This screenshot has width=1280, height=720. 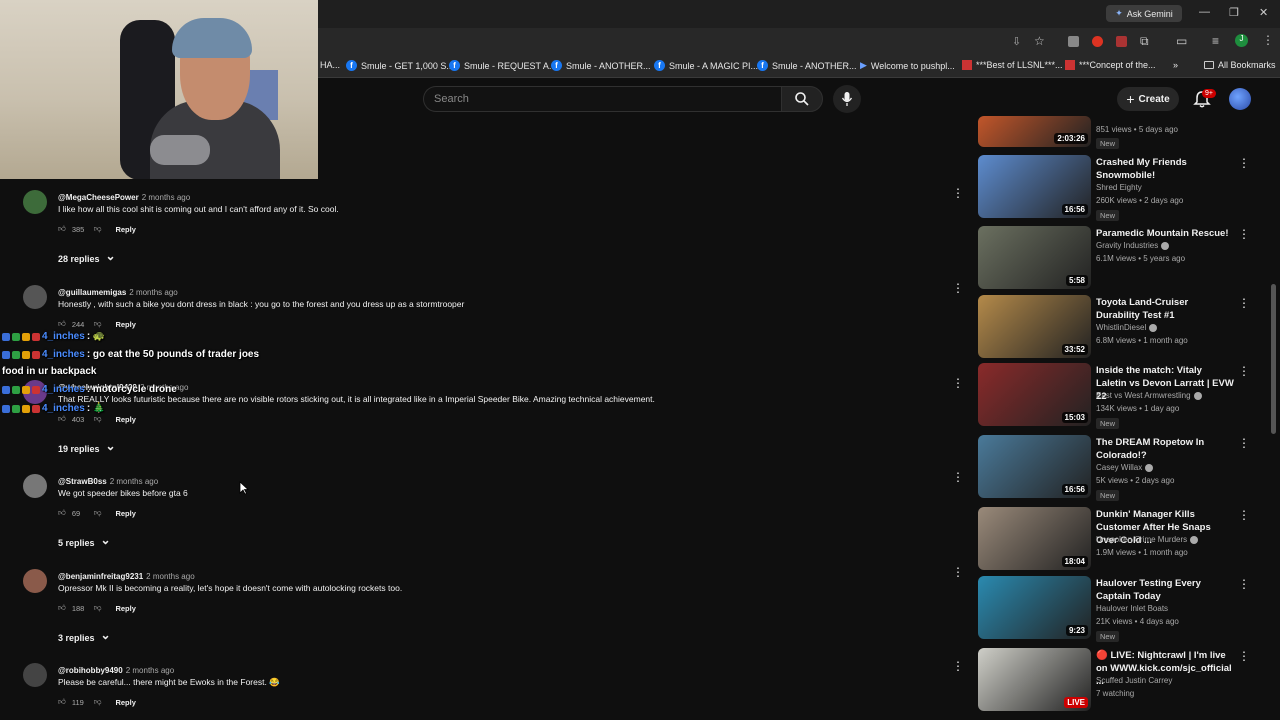 What do you see at coordinates (1034, 326) in the screenshot?
I see `video-thumbnail: 33:52` at bounding box center [1034, 326].